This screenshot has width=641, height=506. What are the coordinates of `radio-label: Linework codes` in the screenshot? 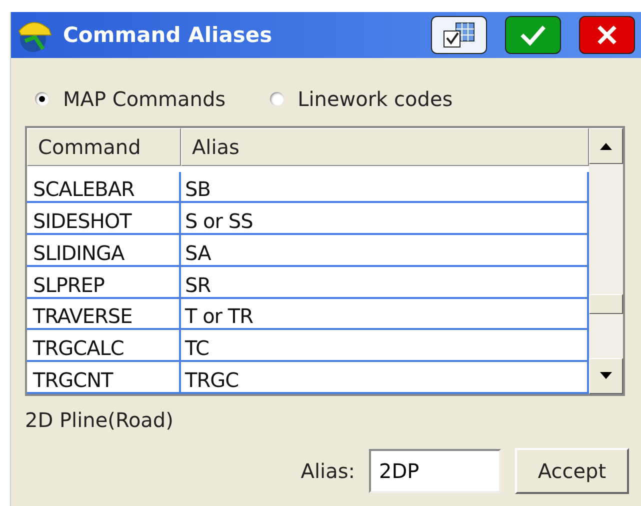 It's located at (375, 99).